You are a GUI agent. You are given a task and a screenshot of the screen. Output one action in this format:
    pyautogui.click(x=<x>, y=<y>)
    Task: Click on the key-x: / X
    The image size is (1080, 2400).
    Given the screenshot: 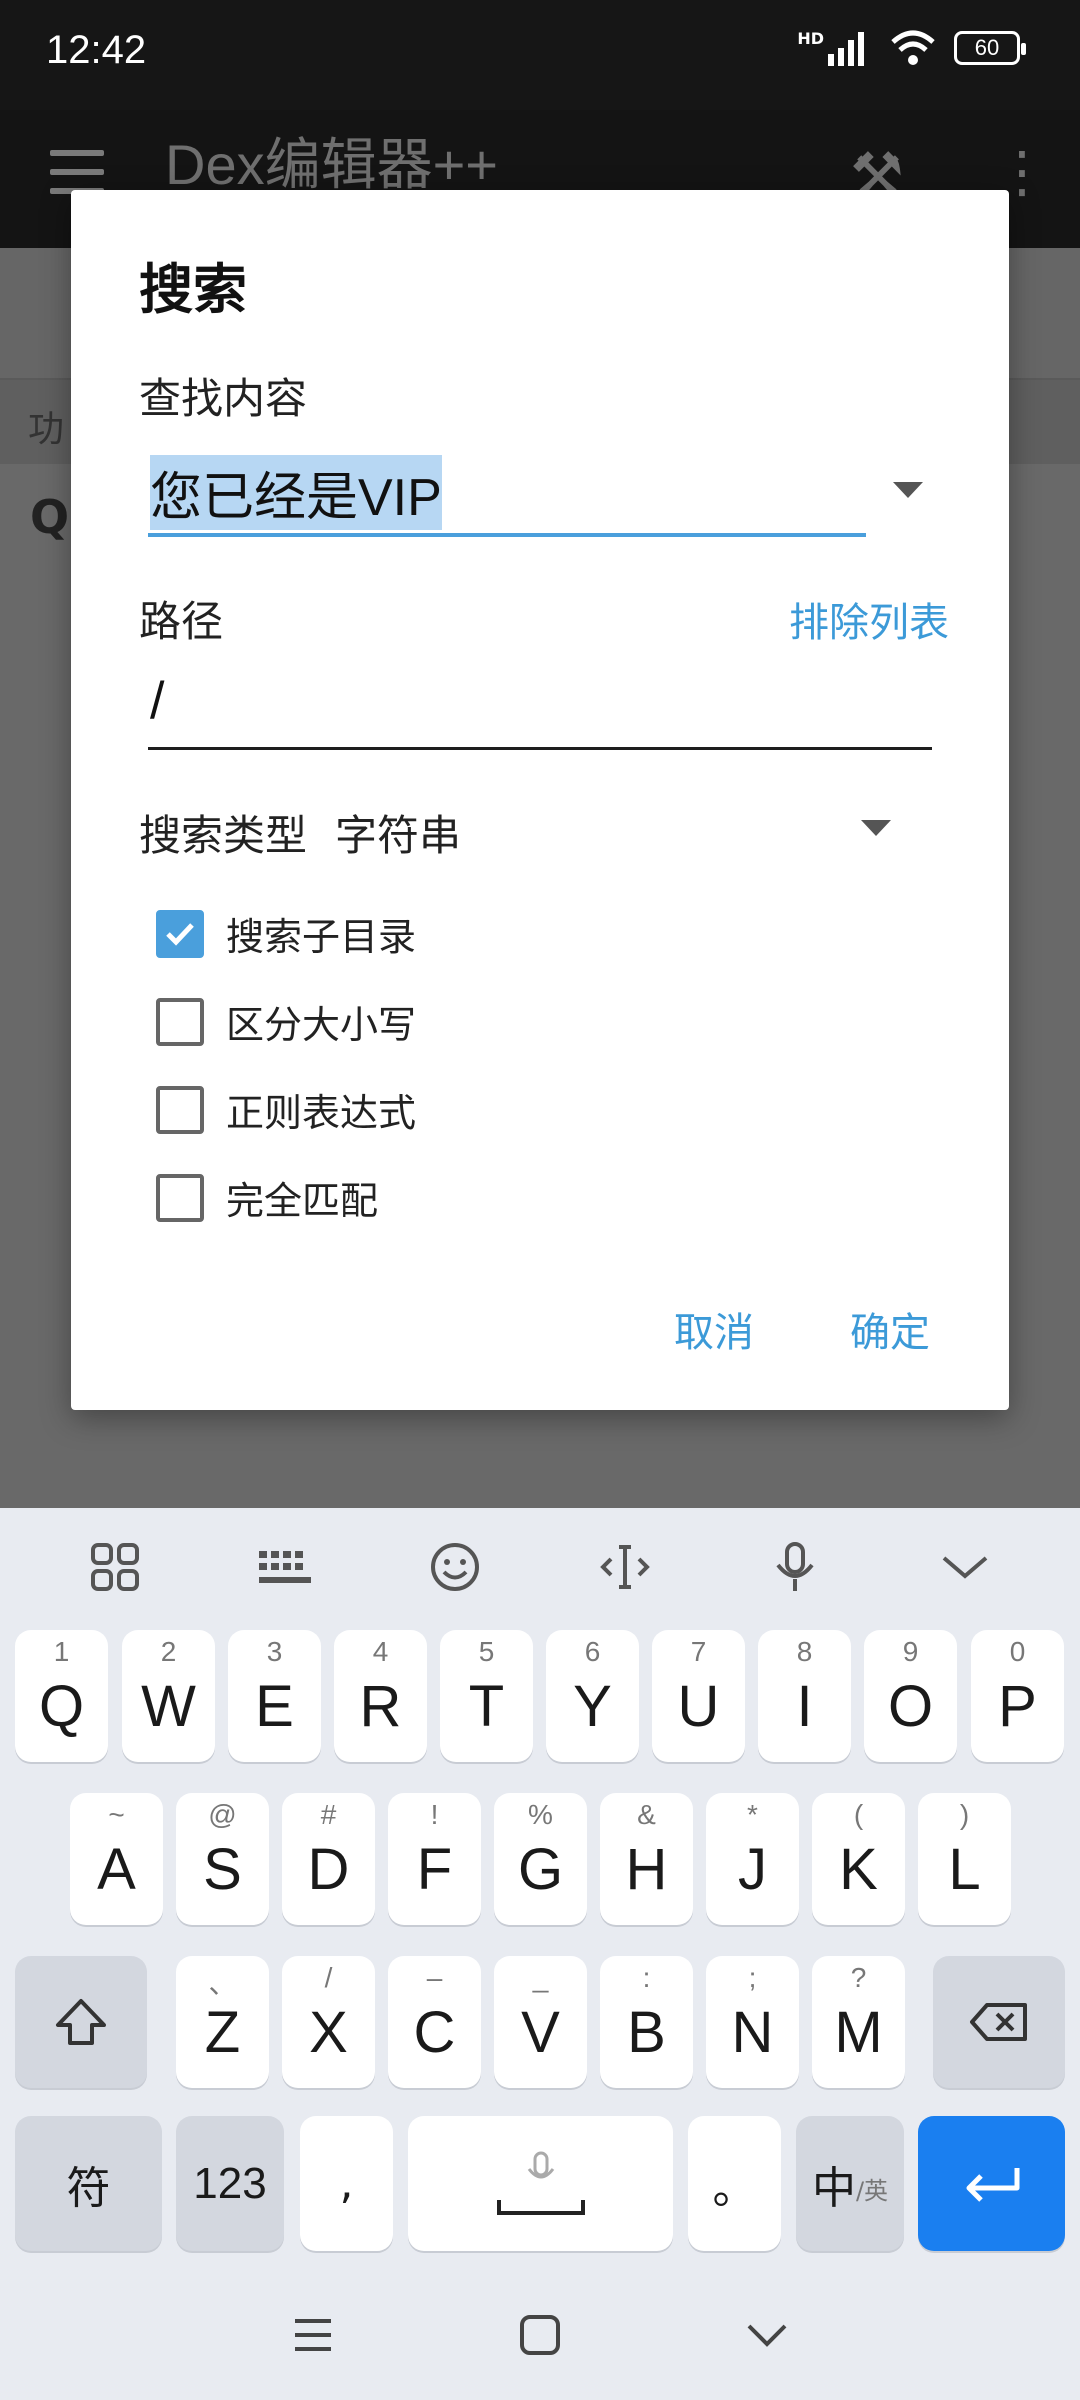 What is the action you would take?
    pyautogui.click(x=328, y=2022)
    